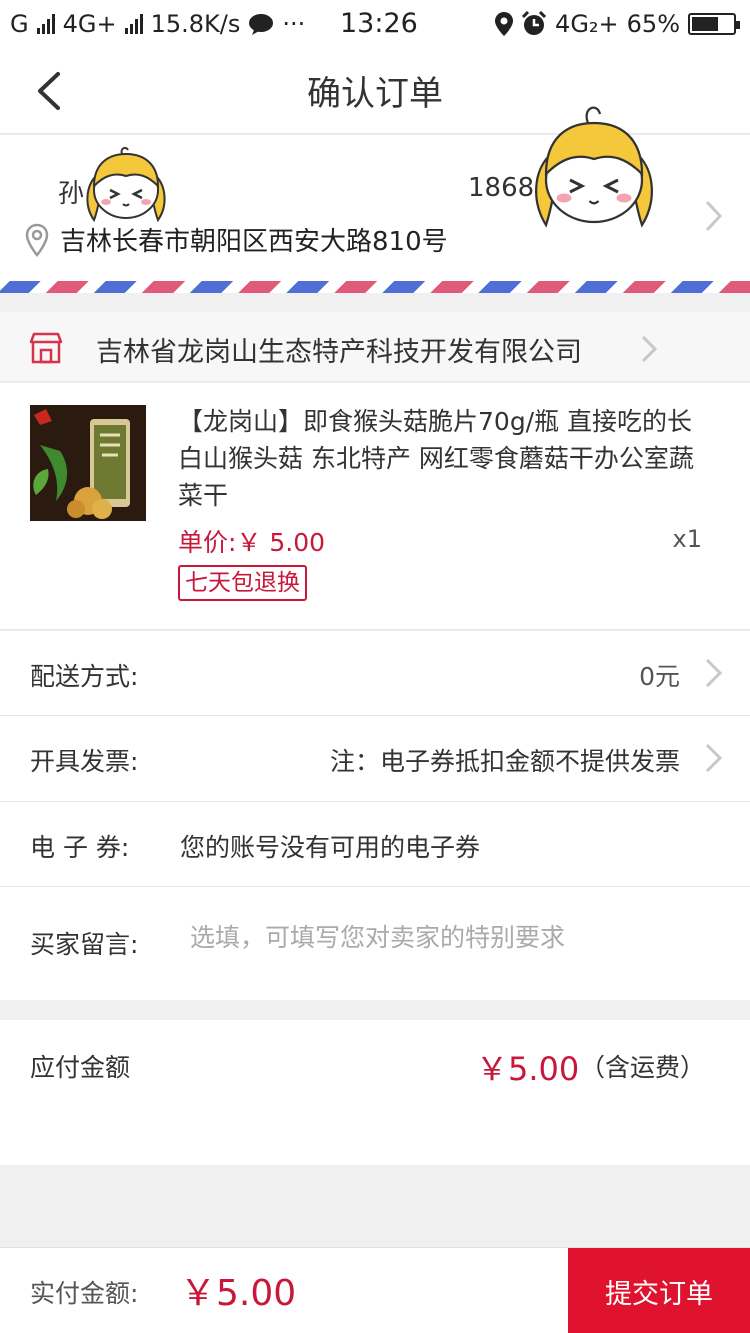 The image size is (750, 1333). I want to click on bottom-bar: 实付金额: ￥5.00 提交订单, so click(375, 1290).